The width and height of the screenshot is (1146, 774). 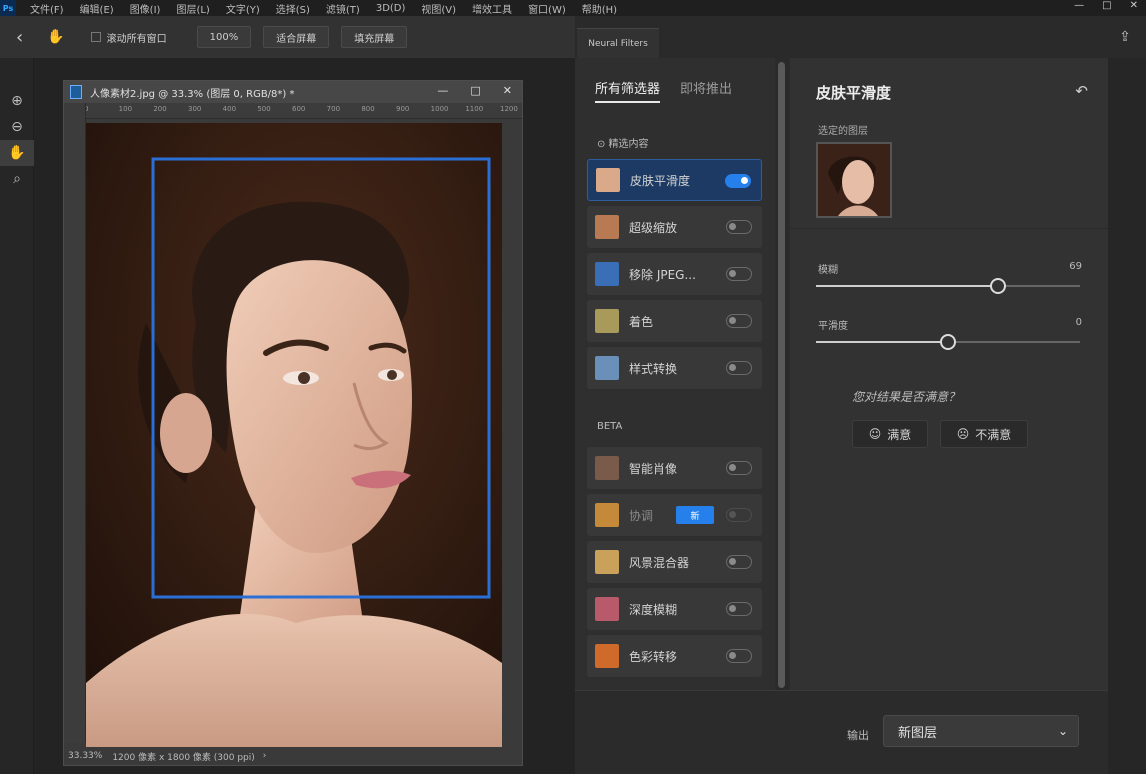 What do you see at coordinates (509, 109) in the screenshot?
I see `ruler-tick-label: 1200` at bounding box center [509, 109].